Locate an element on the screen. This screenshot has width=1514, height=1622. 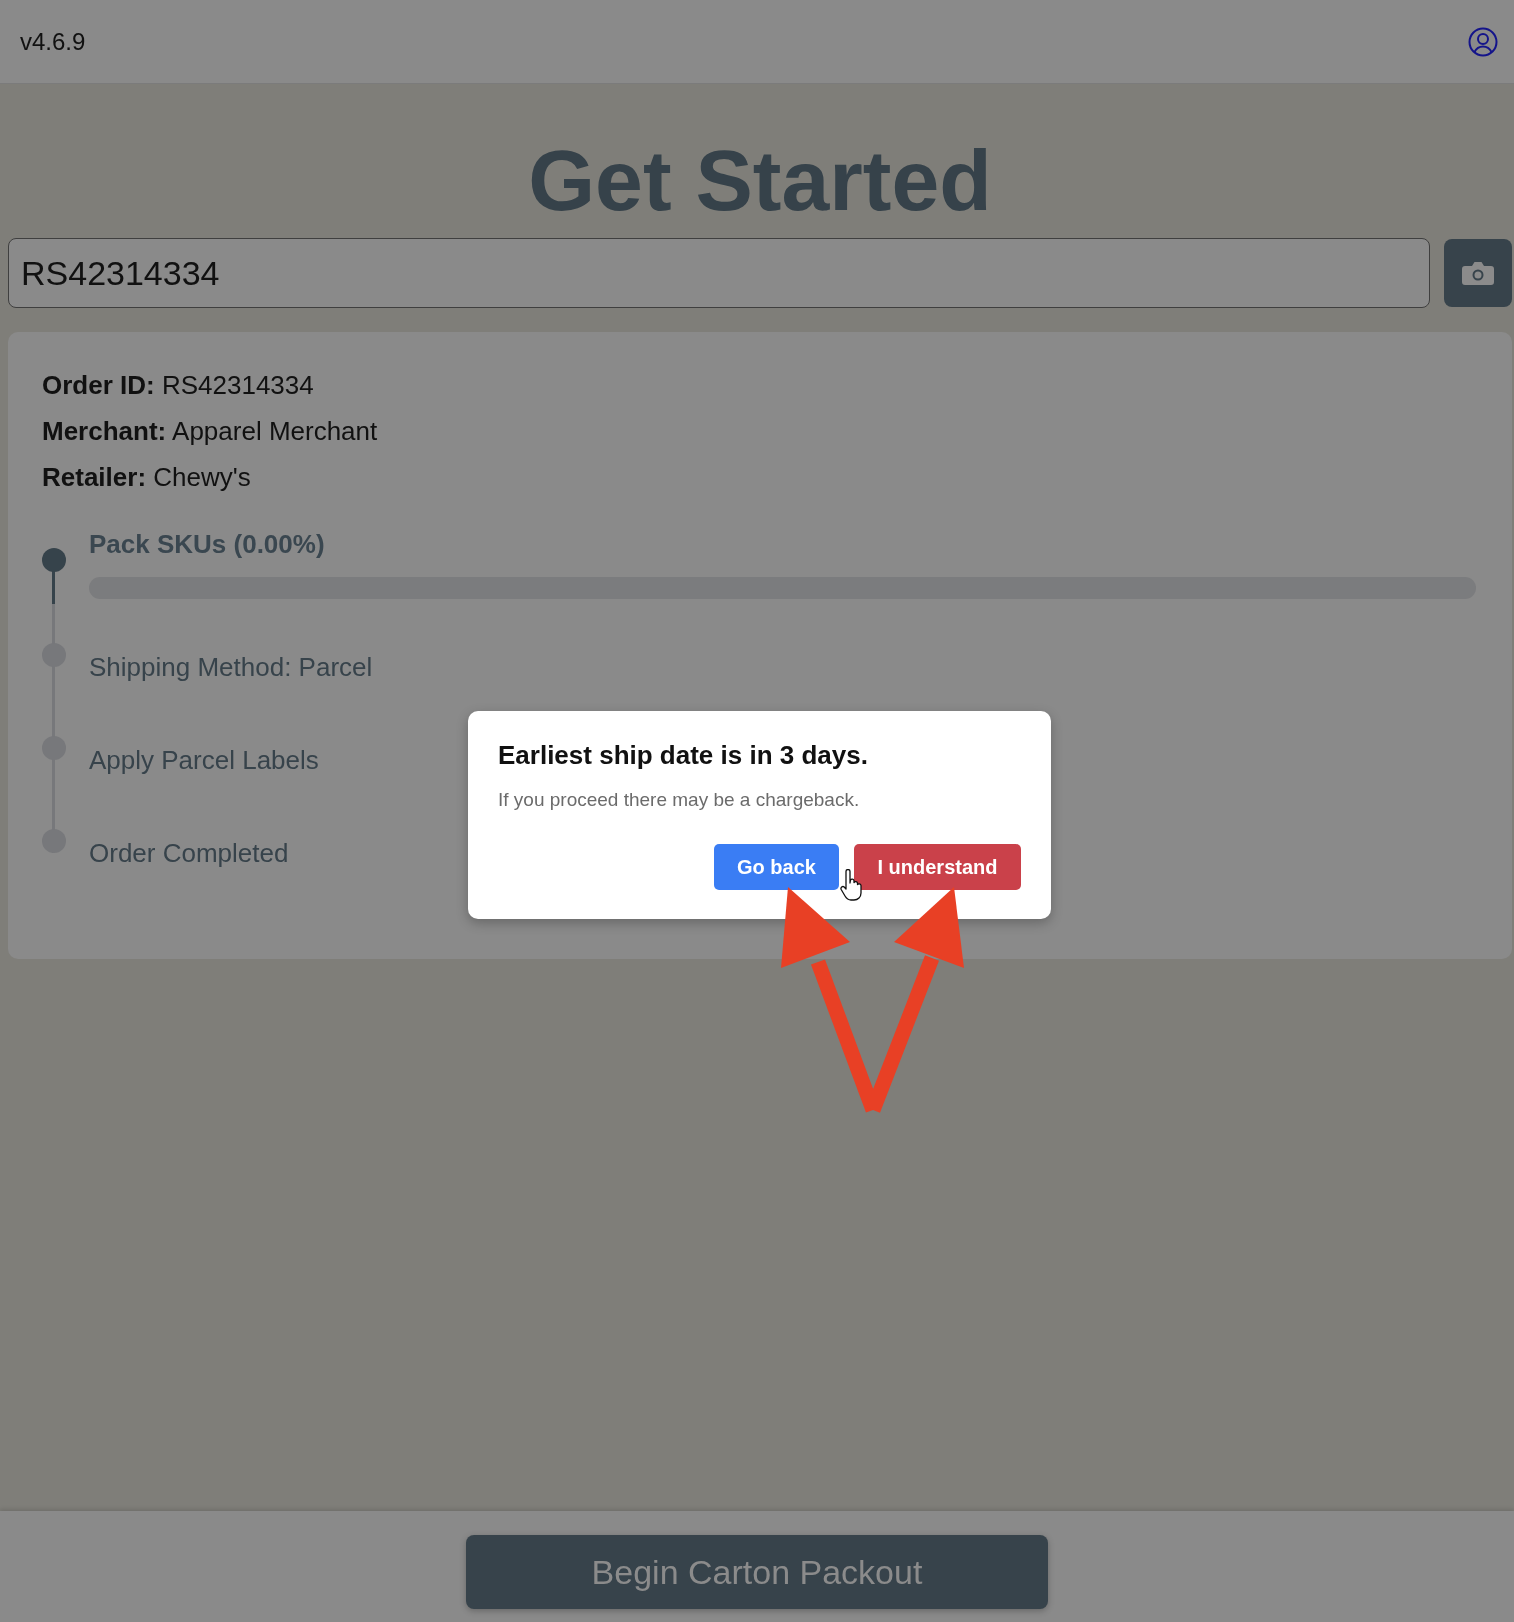
dialog-title: Earliest ship date is in 3 days. is located at coordinates (683, 755).